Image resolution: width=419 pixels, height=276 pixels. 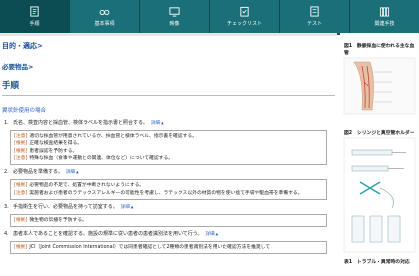 What do you see at coordinates (38, 172) in the screenshot?
I see `step-text: 必要物品を準備する。` at bounding box center [38, 172].